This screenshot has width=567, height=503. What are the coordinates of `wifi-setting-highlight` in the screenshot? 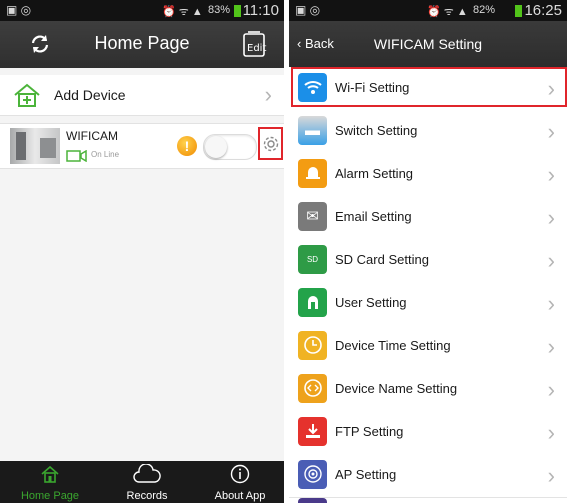 It's located at (429, 87).